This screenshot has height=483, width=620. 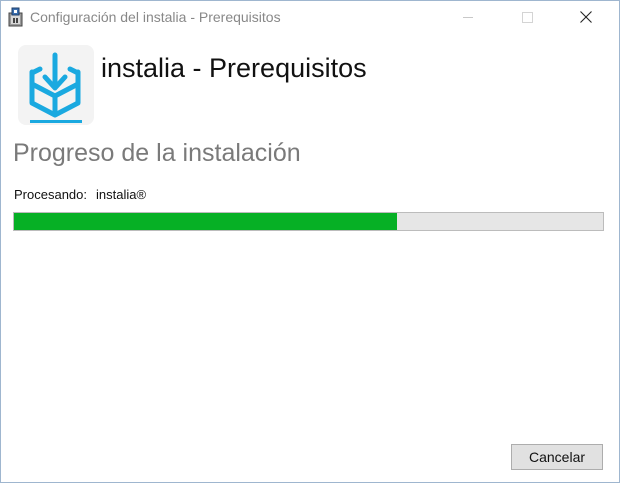 I want to click on download-box-icon, so click(x=56, y=85).